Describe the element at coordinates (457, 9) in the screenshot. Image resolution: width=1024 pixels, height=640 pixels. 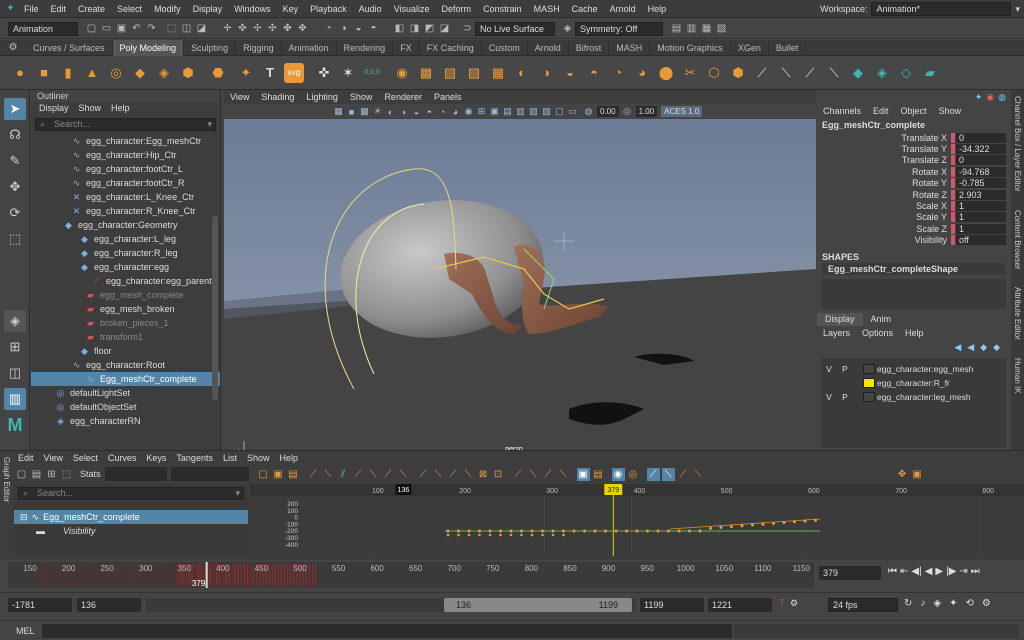
I see `menu-deform: Deform` at that location.